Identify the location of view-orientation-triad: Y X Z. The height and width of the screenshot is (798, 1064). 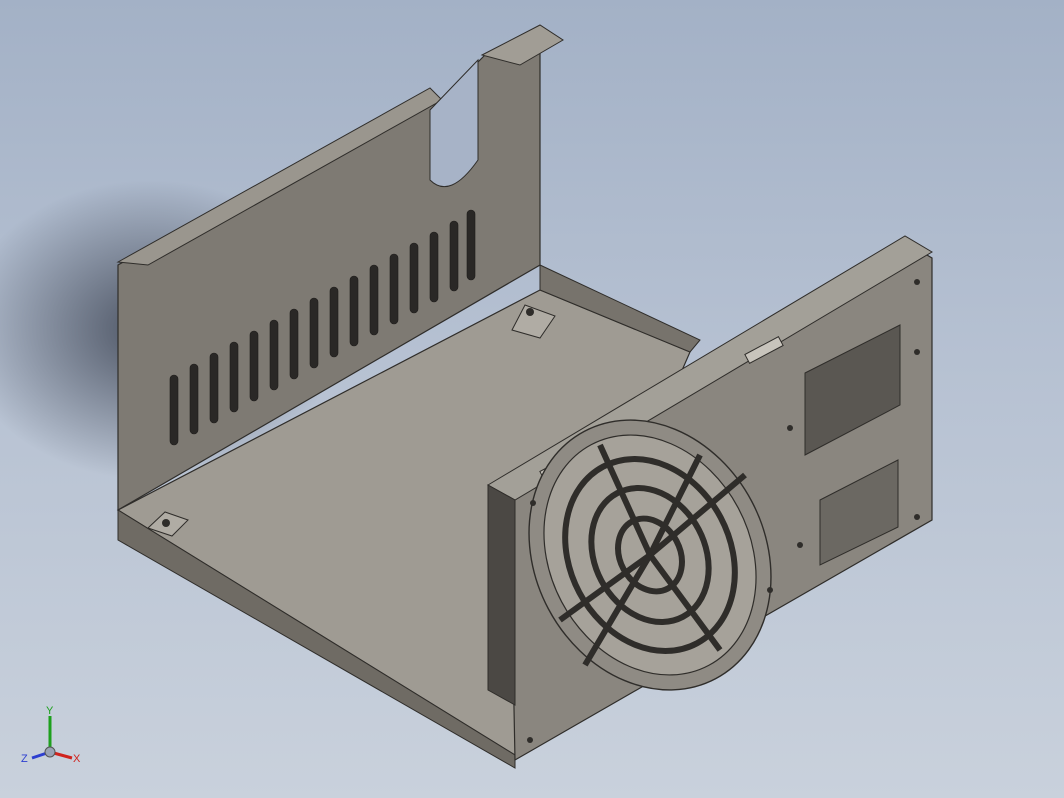
(55, 737).